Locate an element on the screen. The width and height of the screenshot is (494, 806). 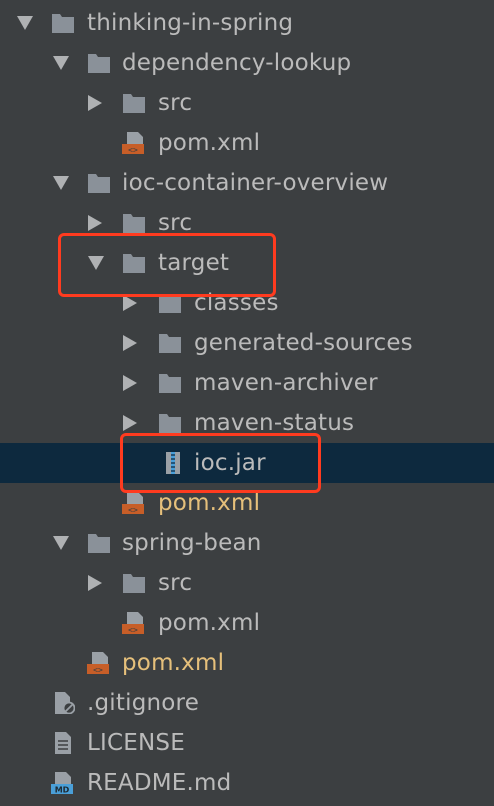
highlight-box-target is located at coordinates (167, 265).